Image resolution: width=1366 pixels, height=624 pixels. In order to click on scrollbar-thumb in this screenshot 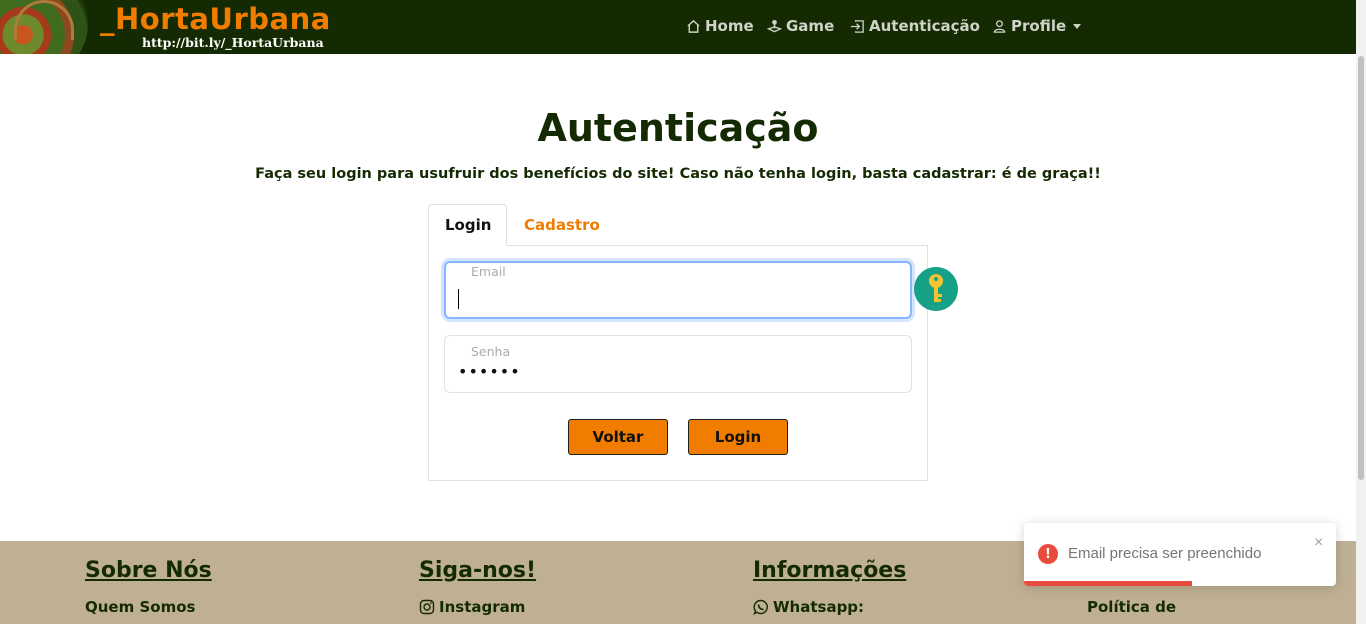, I will do `click(1361, 268)`.